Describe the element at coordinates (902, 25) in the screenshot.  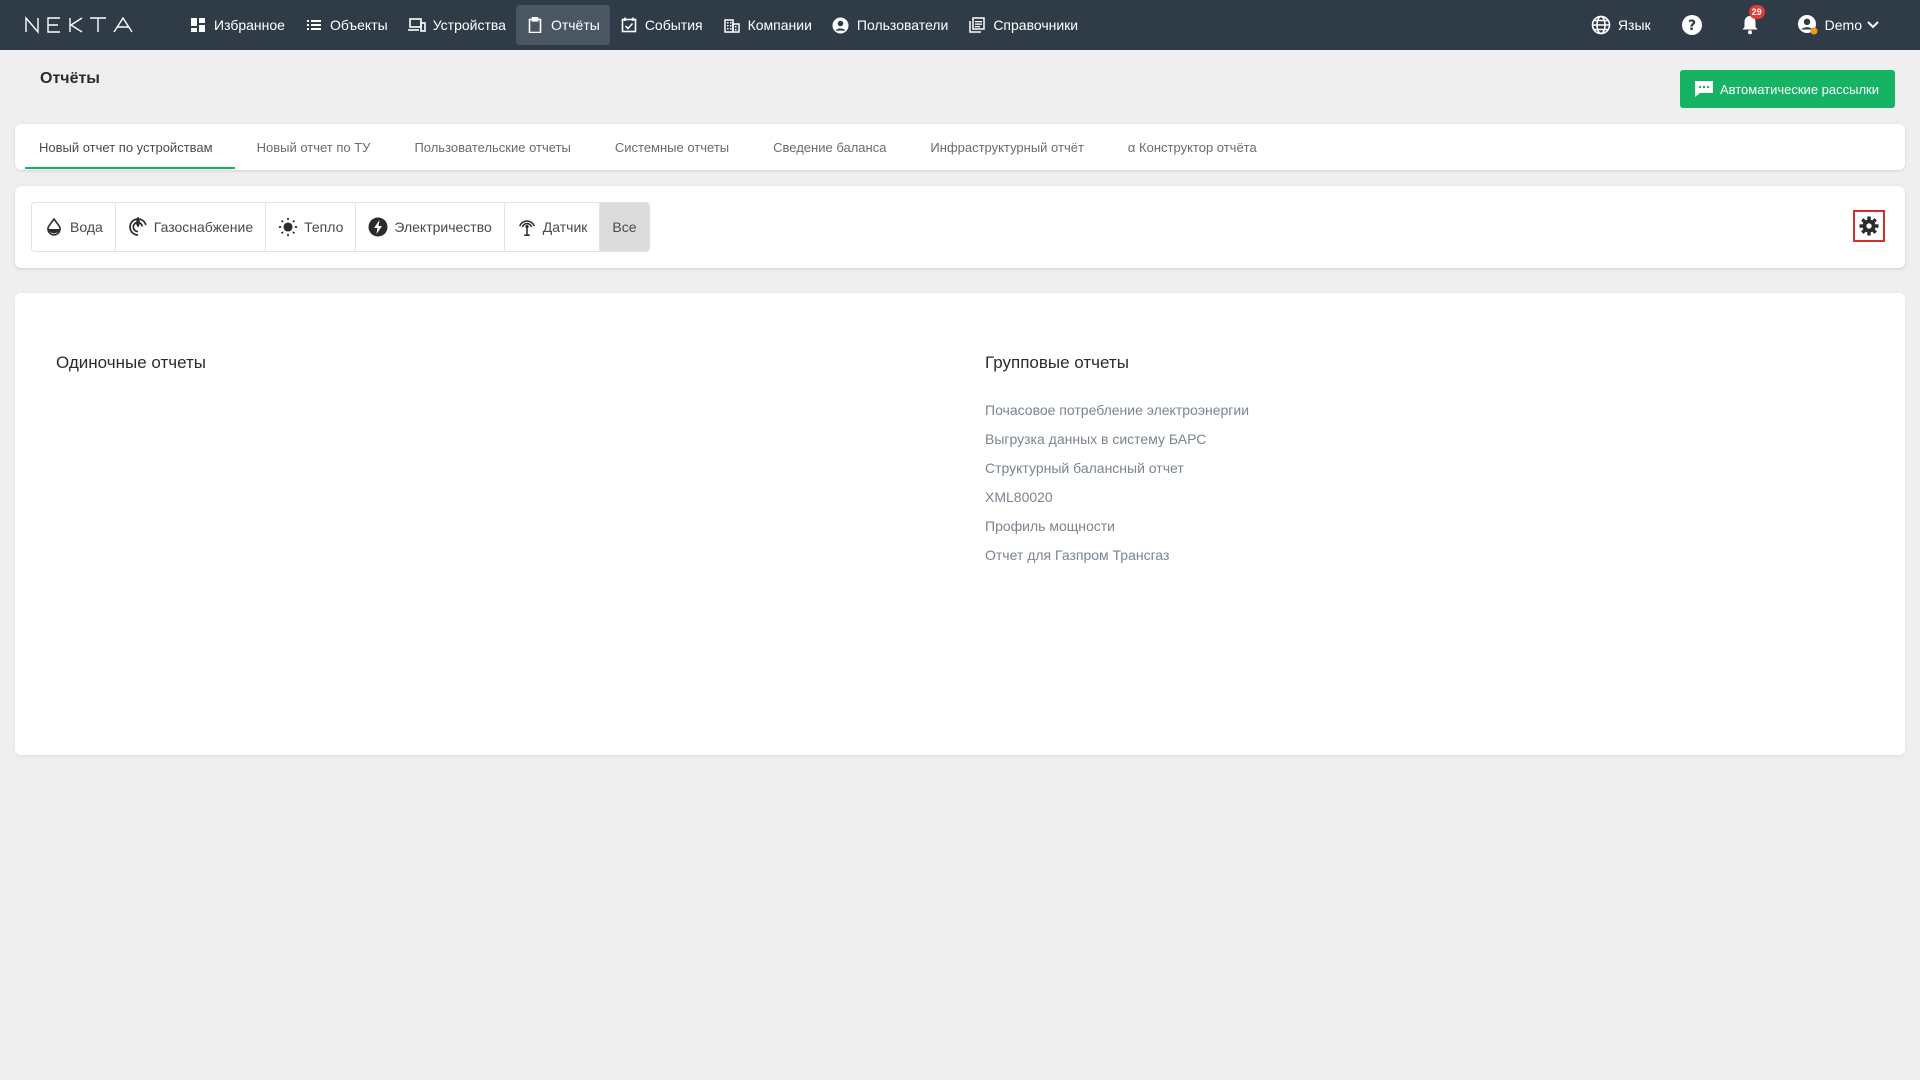
I see `nav-label: Пользователи` at that location.